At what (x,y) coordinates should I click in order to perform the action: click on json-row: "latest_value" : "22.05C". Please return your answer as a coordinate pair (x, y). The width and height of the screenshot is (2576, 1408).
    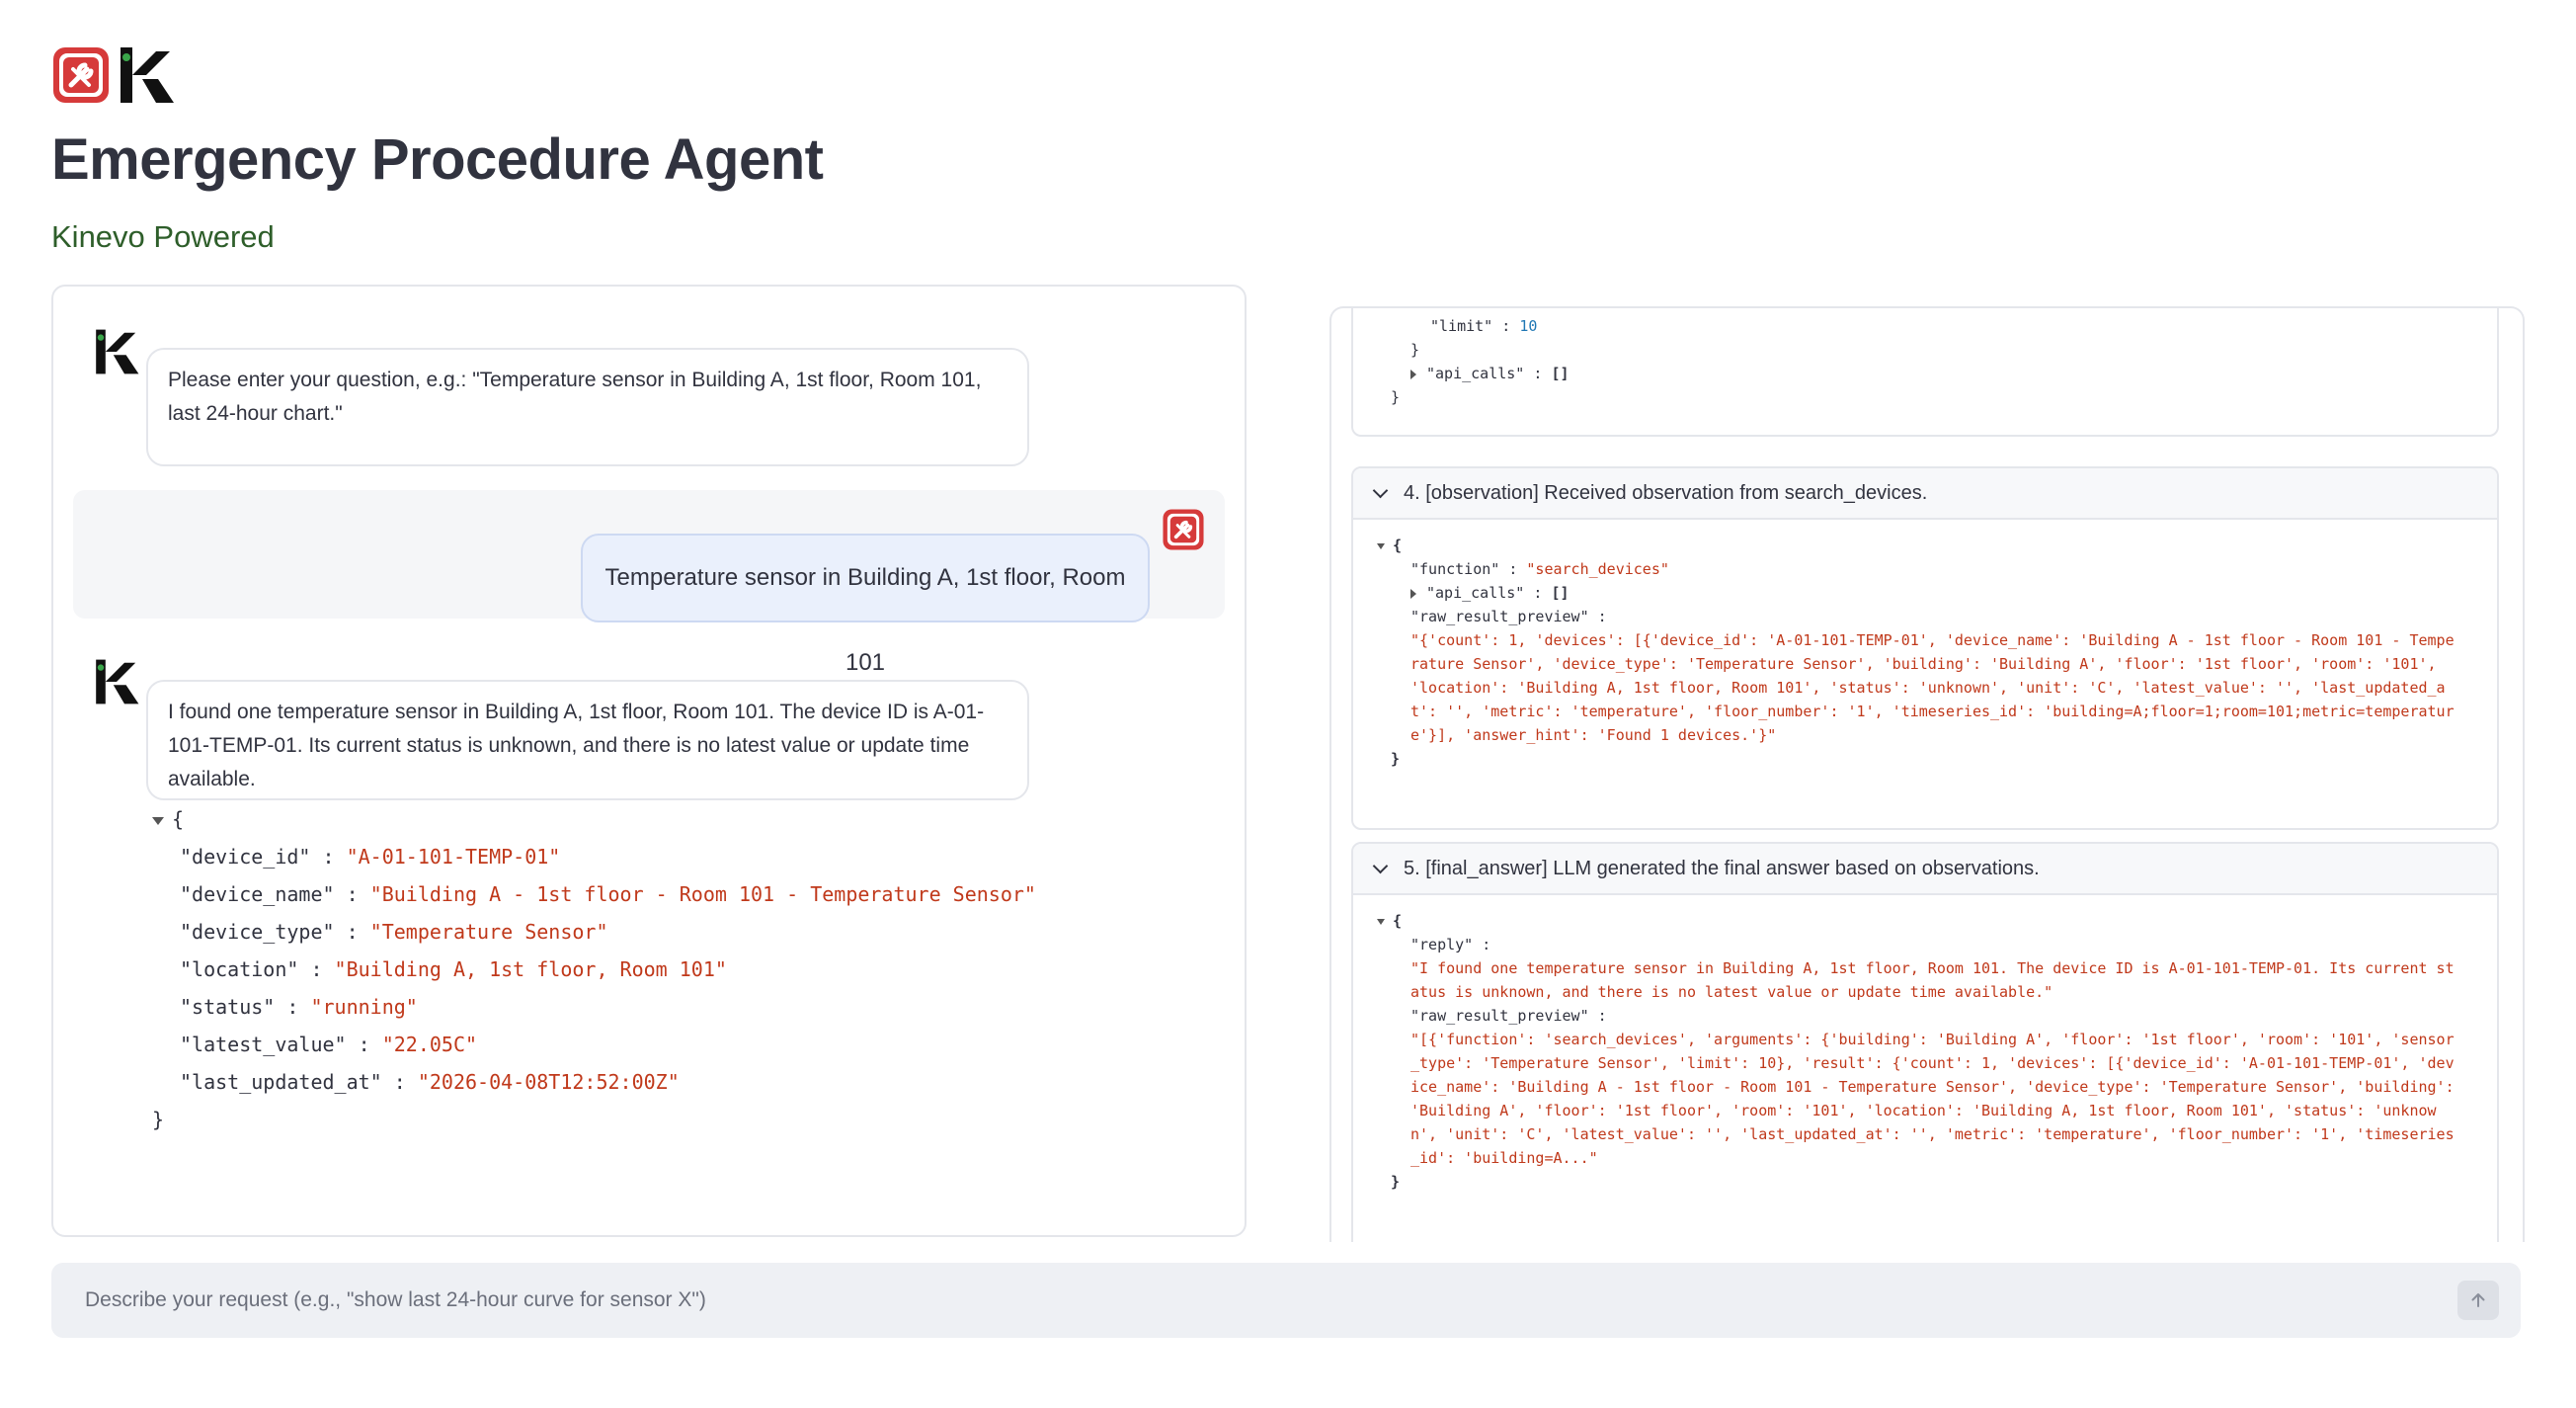
    Looking at the image, I should click on (594, 1044).